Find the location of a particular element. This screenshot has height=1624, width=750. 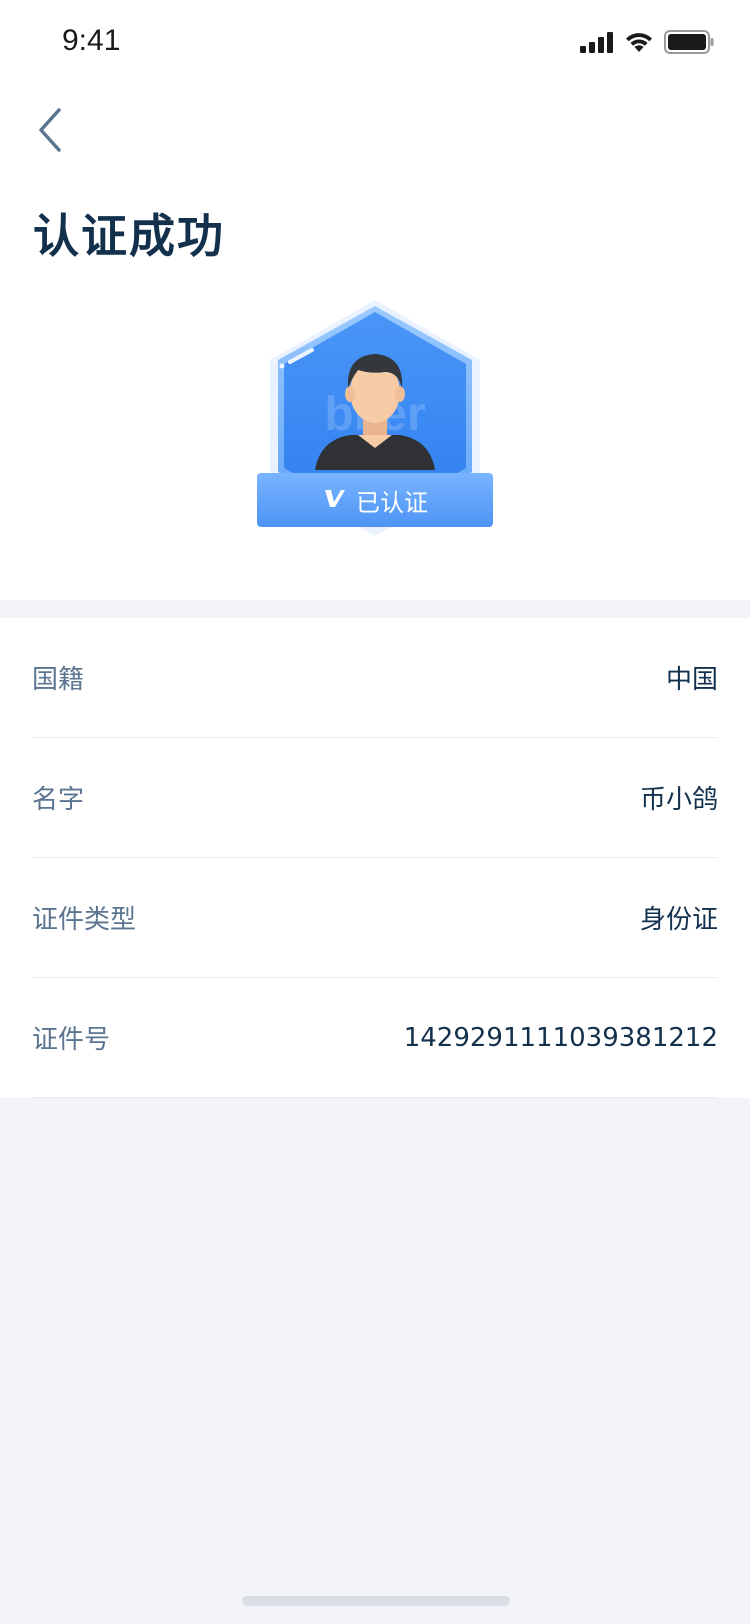

detail-value: 币小鸽 is located at coordinates (678, 800).